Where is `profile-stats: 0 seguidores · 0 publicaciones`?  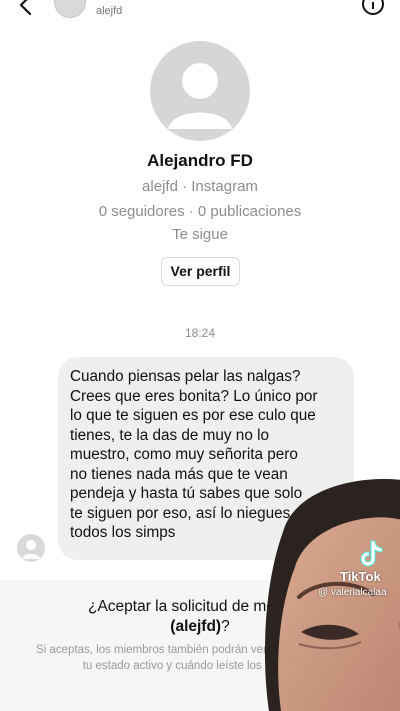 profile-stats: 0 seguidores · 0 publicaciones is located at coordinates (200, 211).